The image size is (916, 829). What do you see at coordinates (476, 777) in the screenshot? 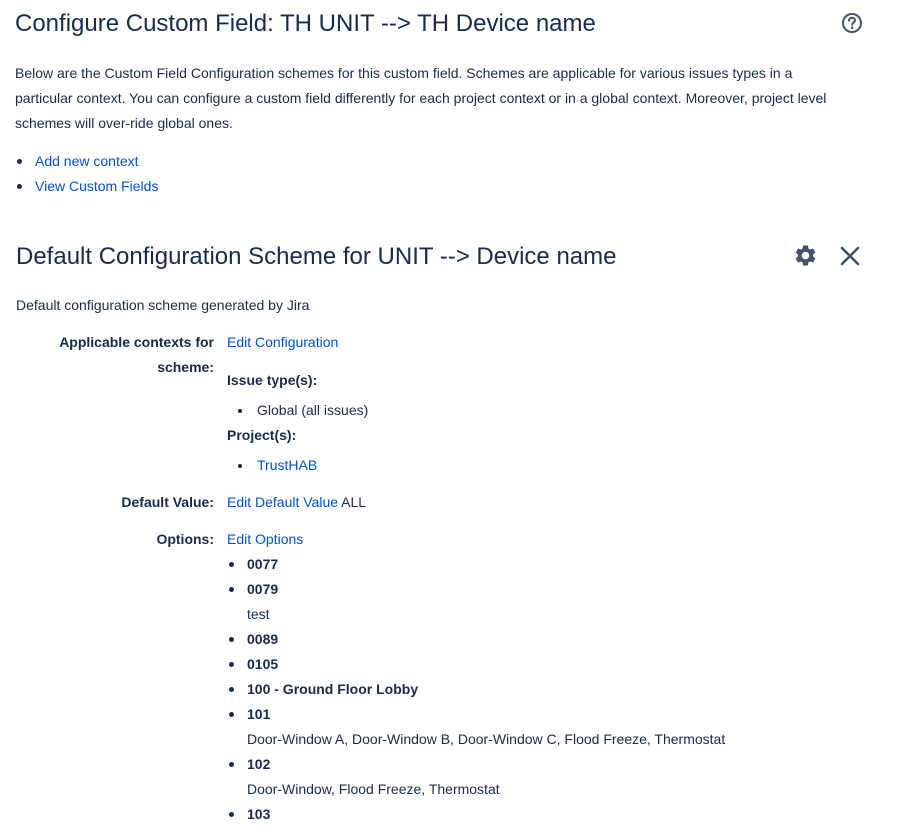
I see `option-item: 102 Door-Window, Flood Freeze, Thermostat` at bounding box center [476, 777].